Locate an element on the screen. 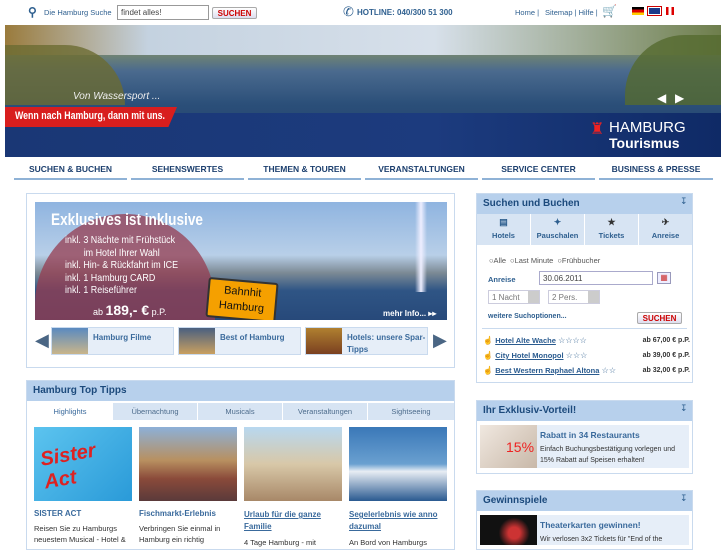 The height and width of the screenshot is (550, 727). gewinnspiele-title: Gewinnspiele is located at coordinates (584, 501).